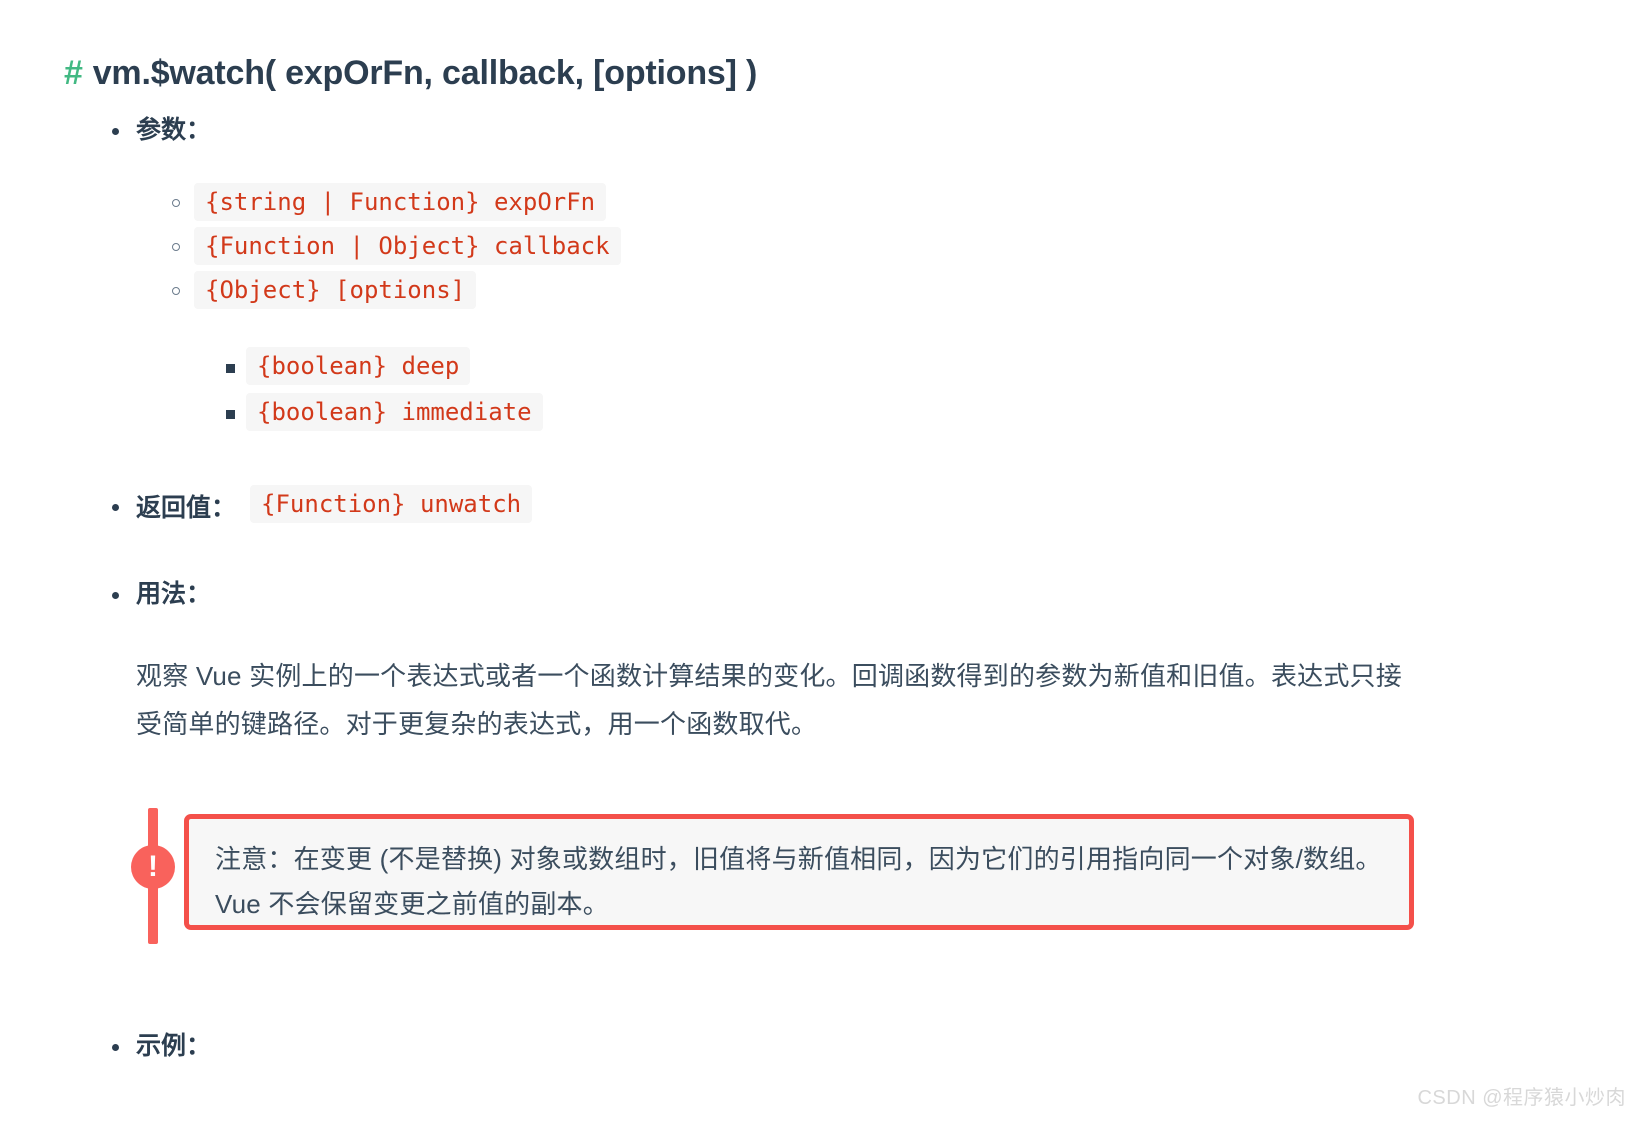  I want to click on list-item-returns: 返回值： {Function} unwatch, so click(814, 506).